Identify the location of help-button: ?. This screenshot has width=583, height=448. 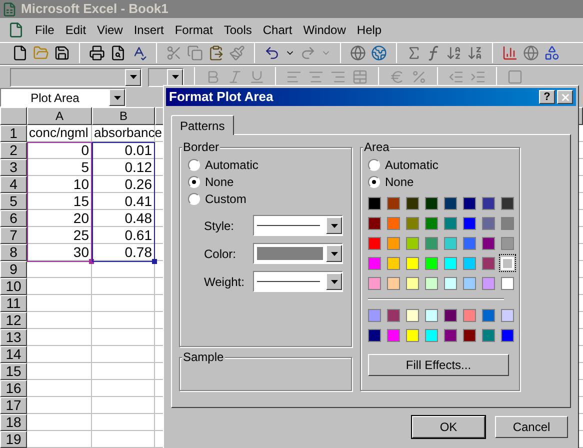
(547, 97).